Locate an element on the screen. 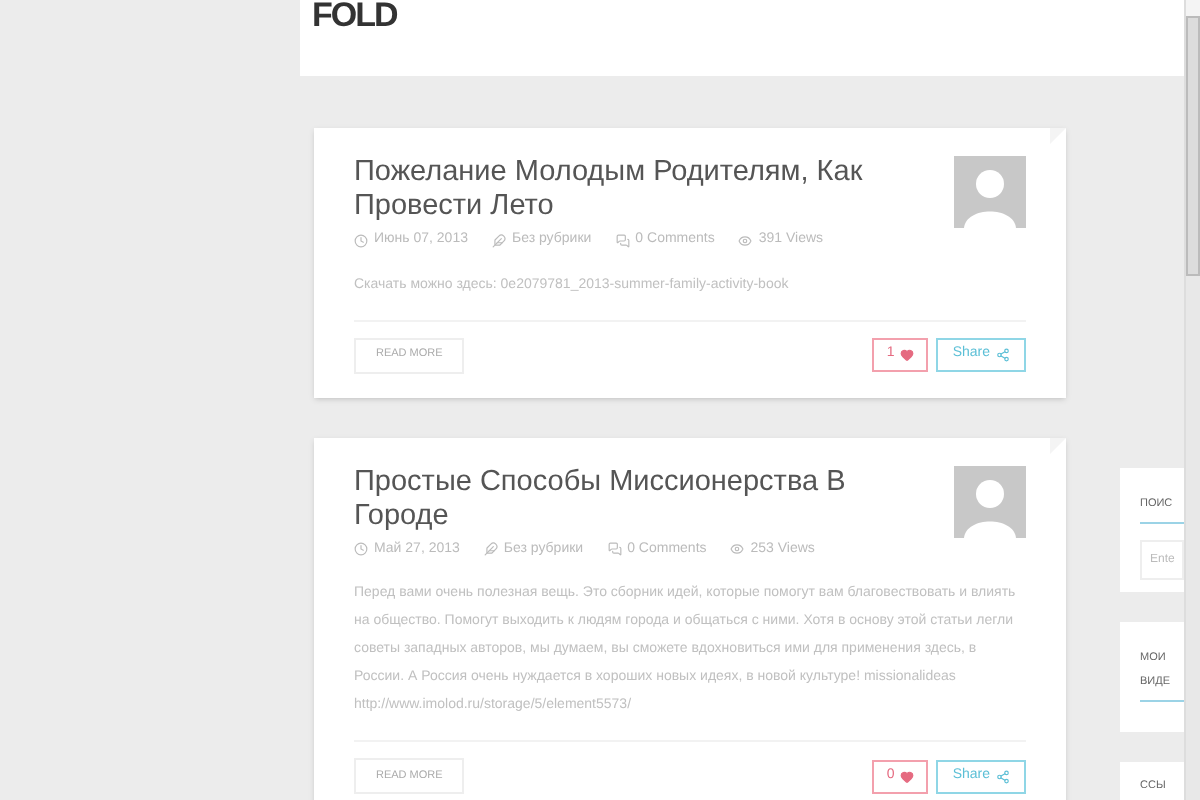  post-title: Пожелание Молодым Родителям, Как Провести Лето is located at coordinates (644, 190).